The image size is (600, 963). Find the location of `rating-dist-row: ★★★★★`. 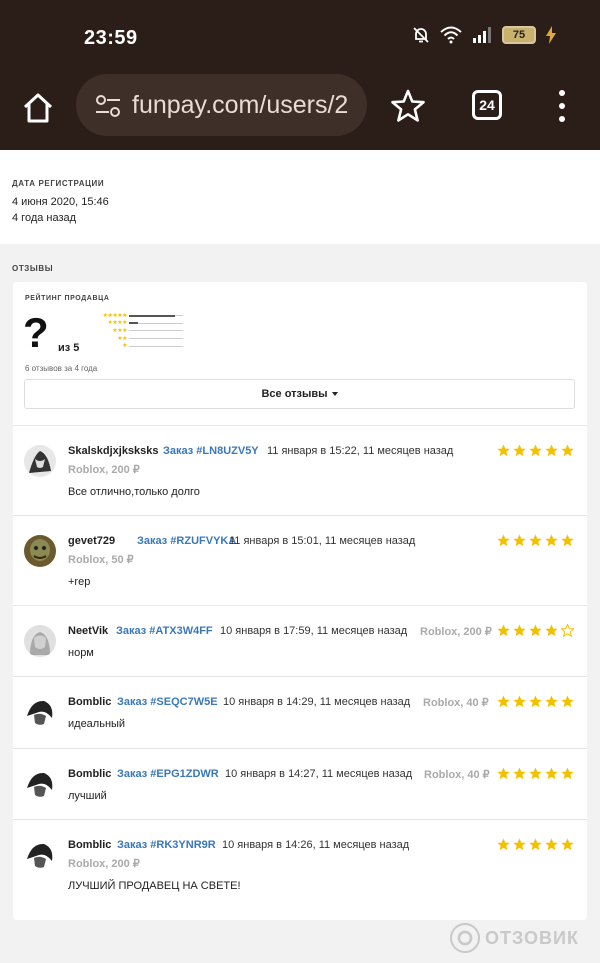

rating-dist-row: ★★★★★ is located at coordinates (139, 316).